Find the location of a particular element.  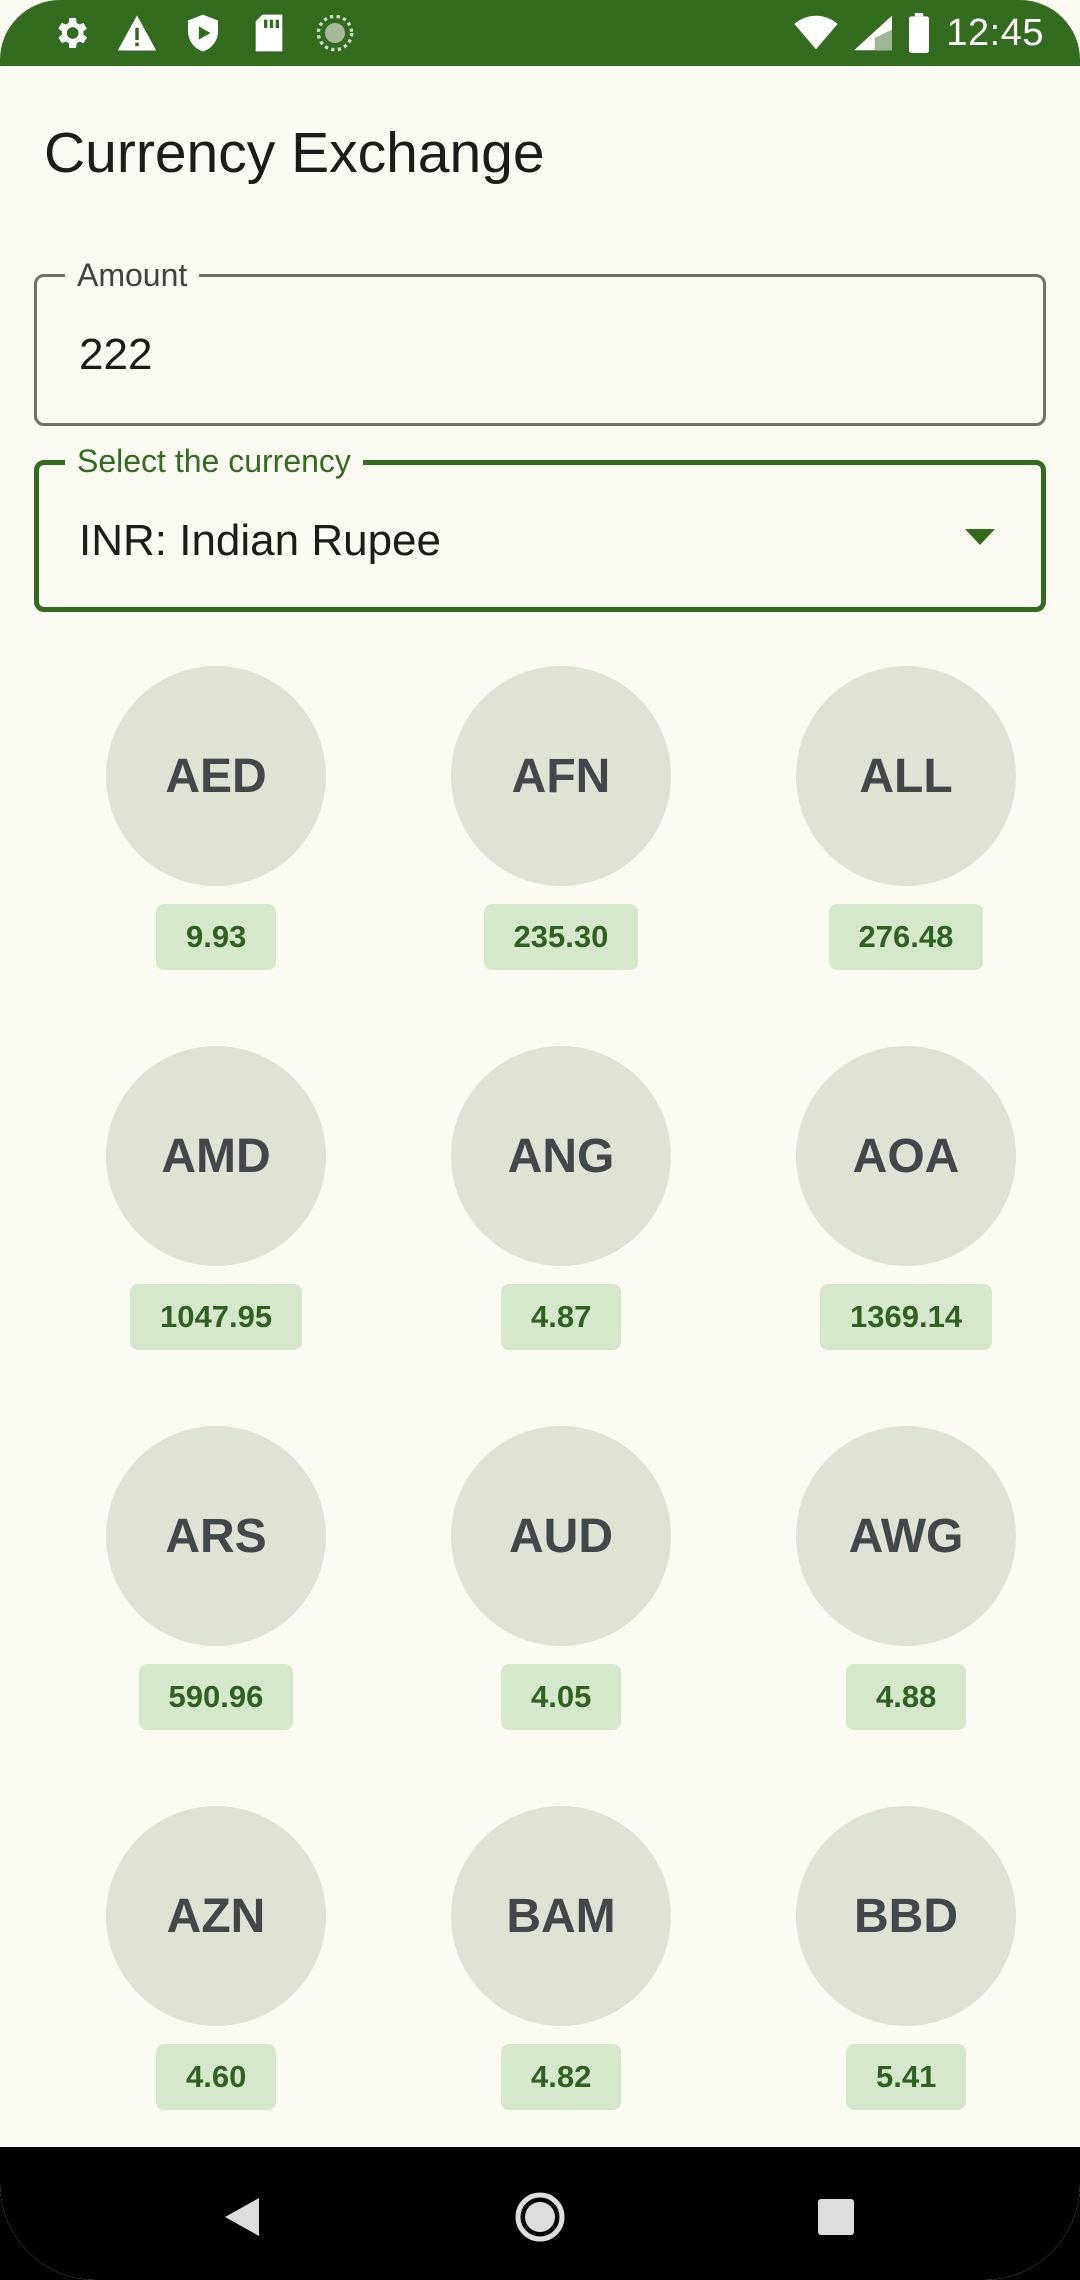

currency-code: AOA is located at coordinates (906, 1156).